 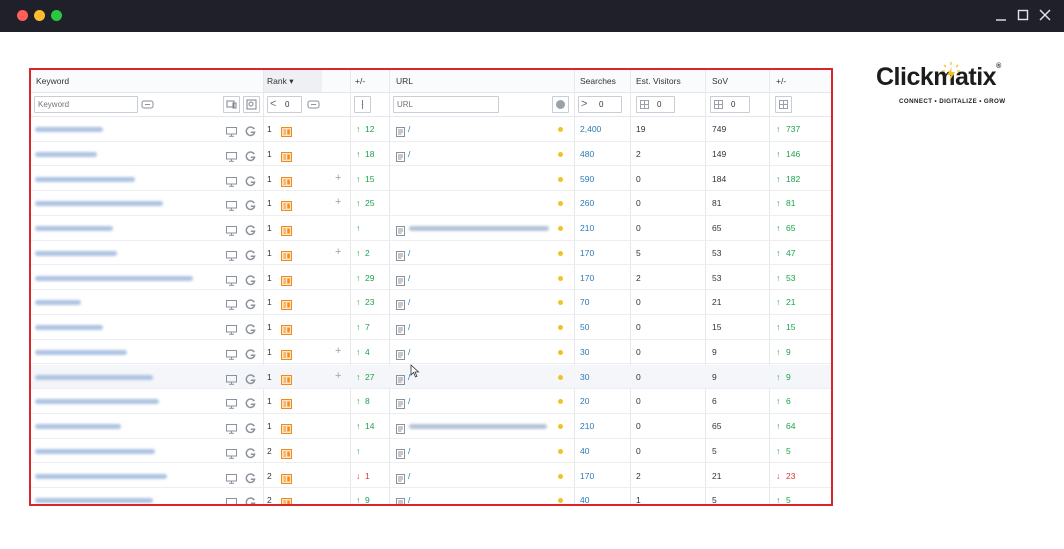 I want to click on searches-value: 40, so click(x=584, y=451).